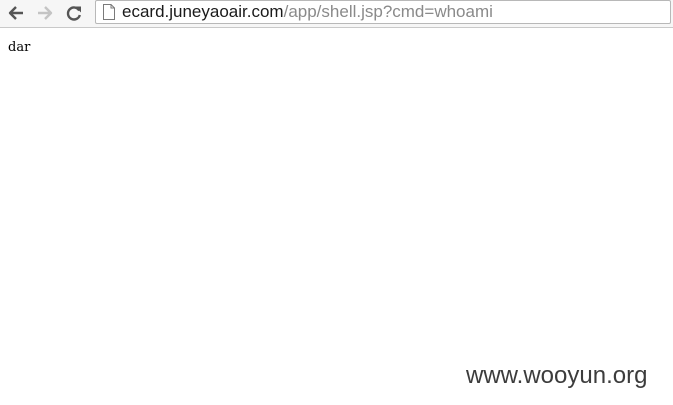 The width and height of the screenshot is (673, 405). I want to click on url-path: /app/shell.jsp?cmd=whoami, so click(388, 11).